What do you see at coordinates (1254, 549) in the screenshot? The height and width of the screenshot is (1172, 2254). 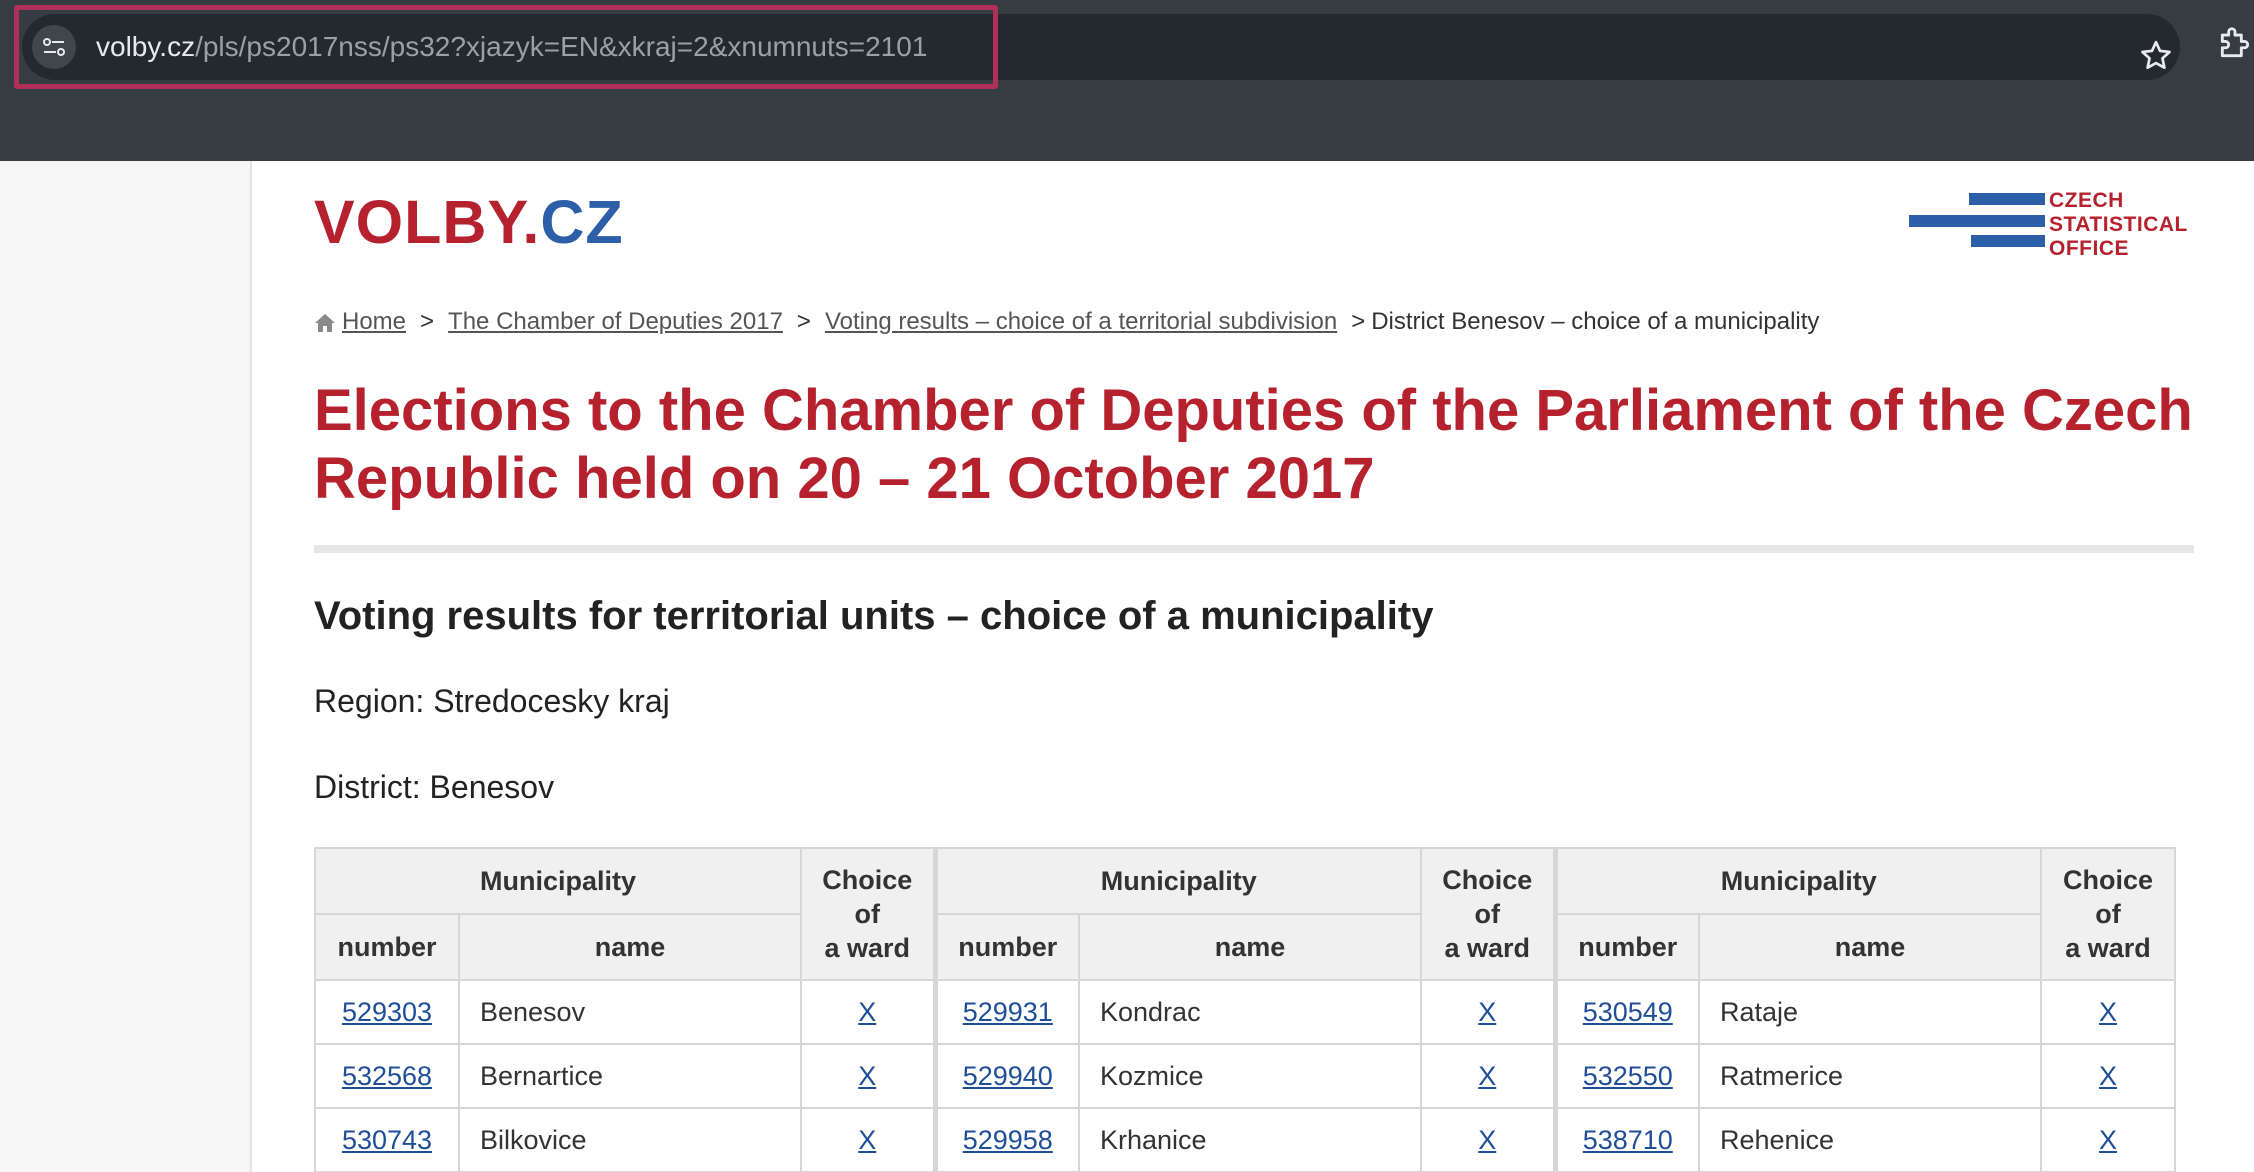 I see `title-divider` at bounding box center [1254, 549].